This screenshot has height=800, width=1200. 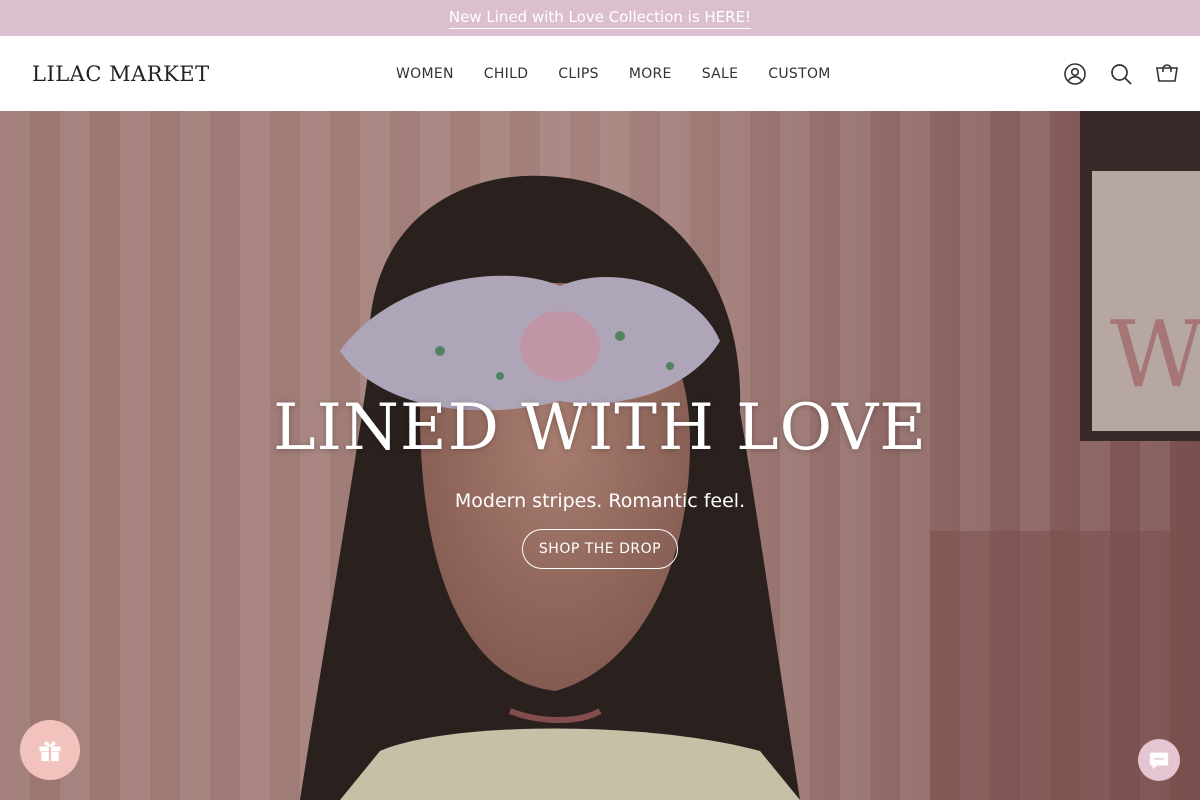 I want to click on header-icons, so click(x=1121, y=73).